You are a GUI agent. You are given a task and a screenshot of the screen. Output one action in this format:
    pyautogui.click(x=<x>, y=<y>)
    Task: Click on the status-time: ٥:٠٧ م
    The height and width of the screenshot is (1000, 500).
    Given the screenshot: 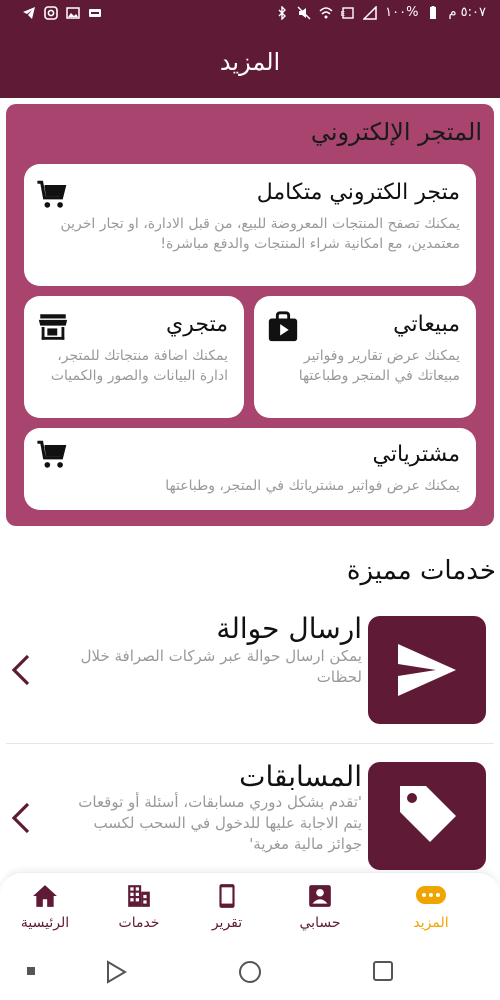 What is the action you would take?
    pyautogui.click(x=467, y=12)
    